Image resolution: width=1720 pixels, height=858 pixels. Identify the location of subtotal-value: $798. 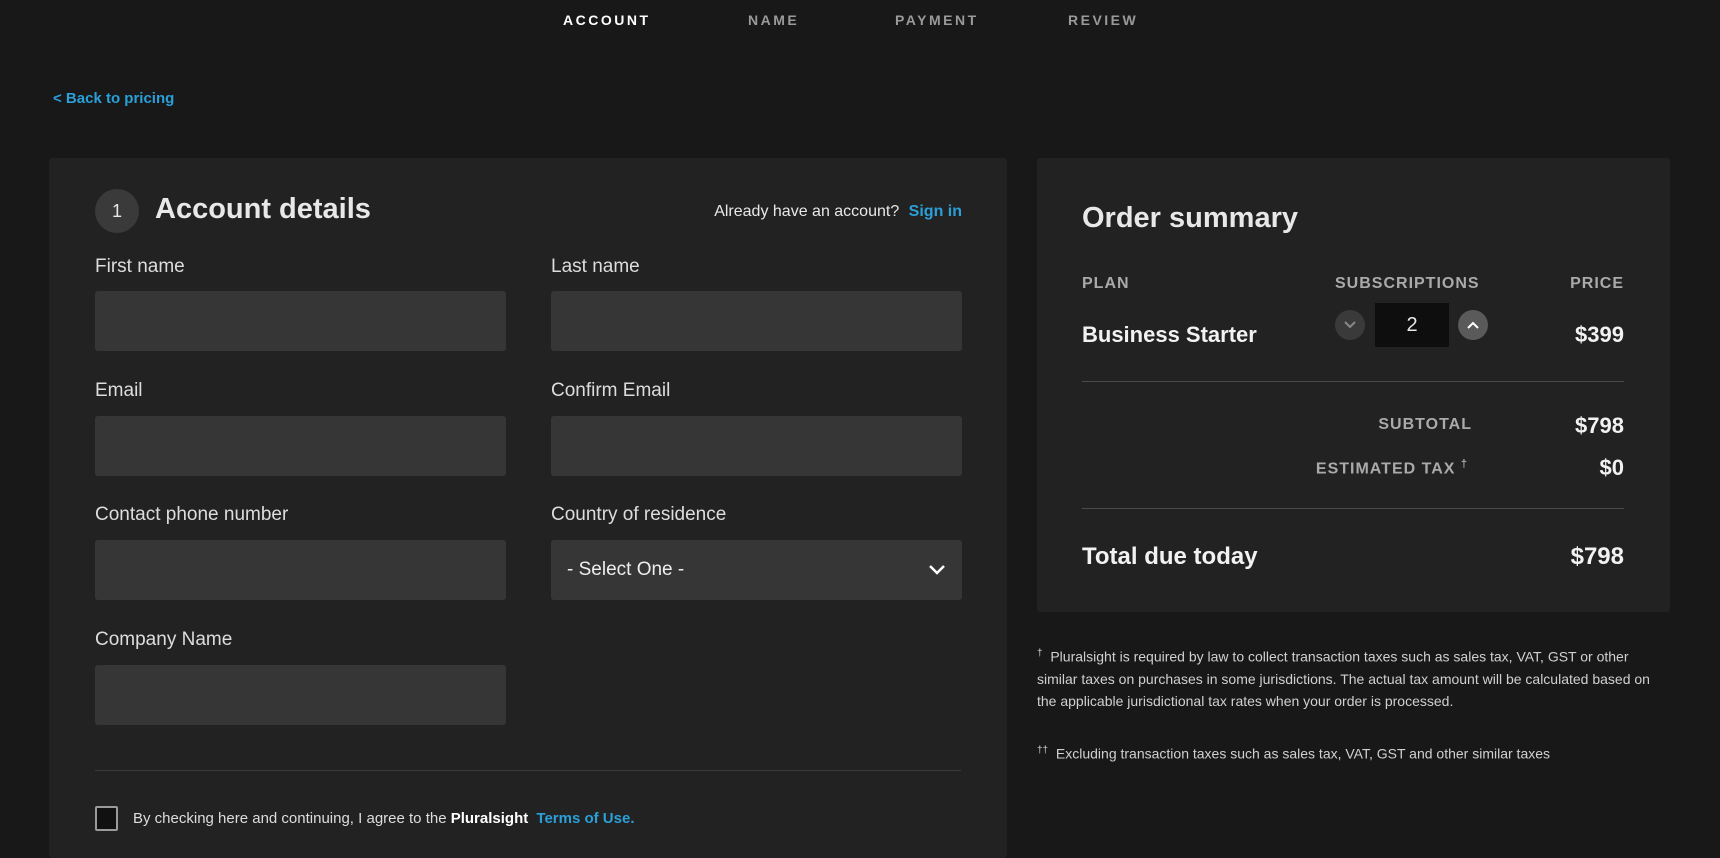
(1599, 425).